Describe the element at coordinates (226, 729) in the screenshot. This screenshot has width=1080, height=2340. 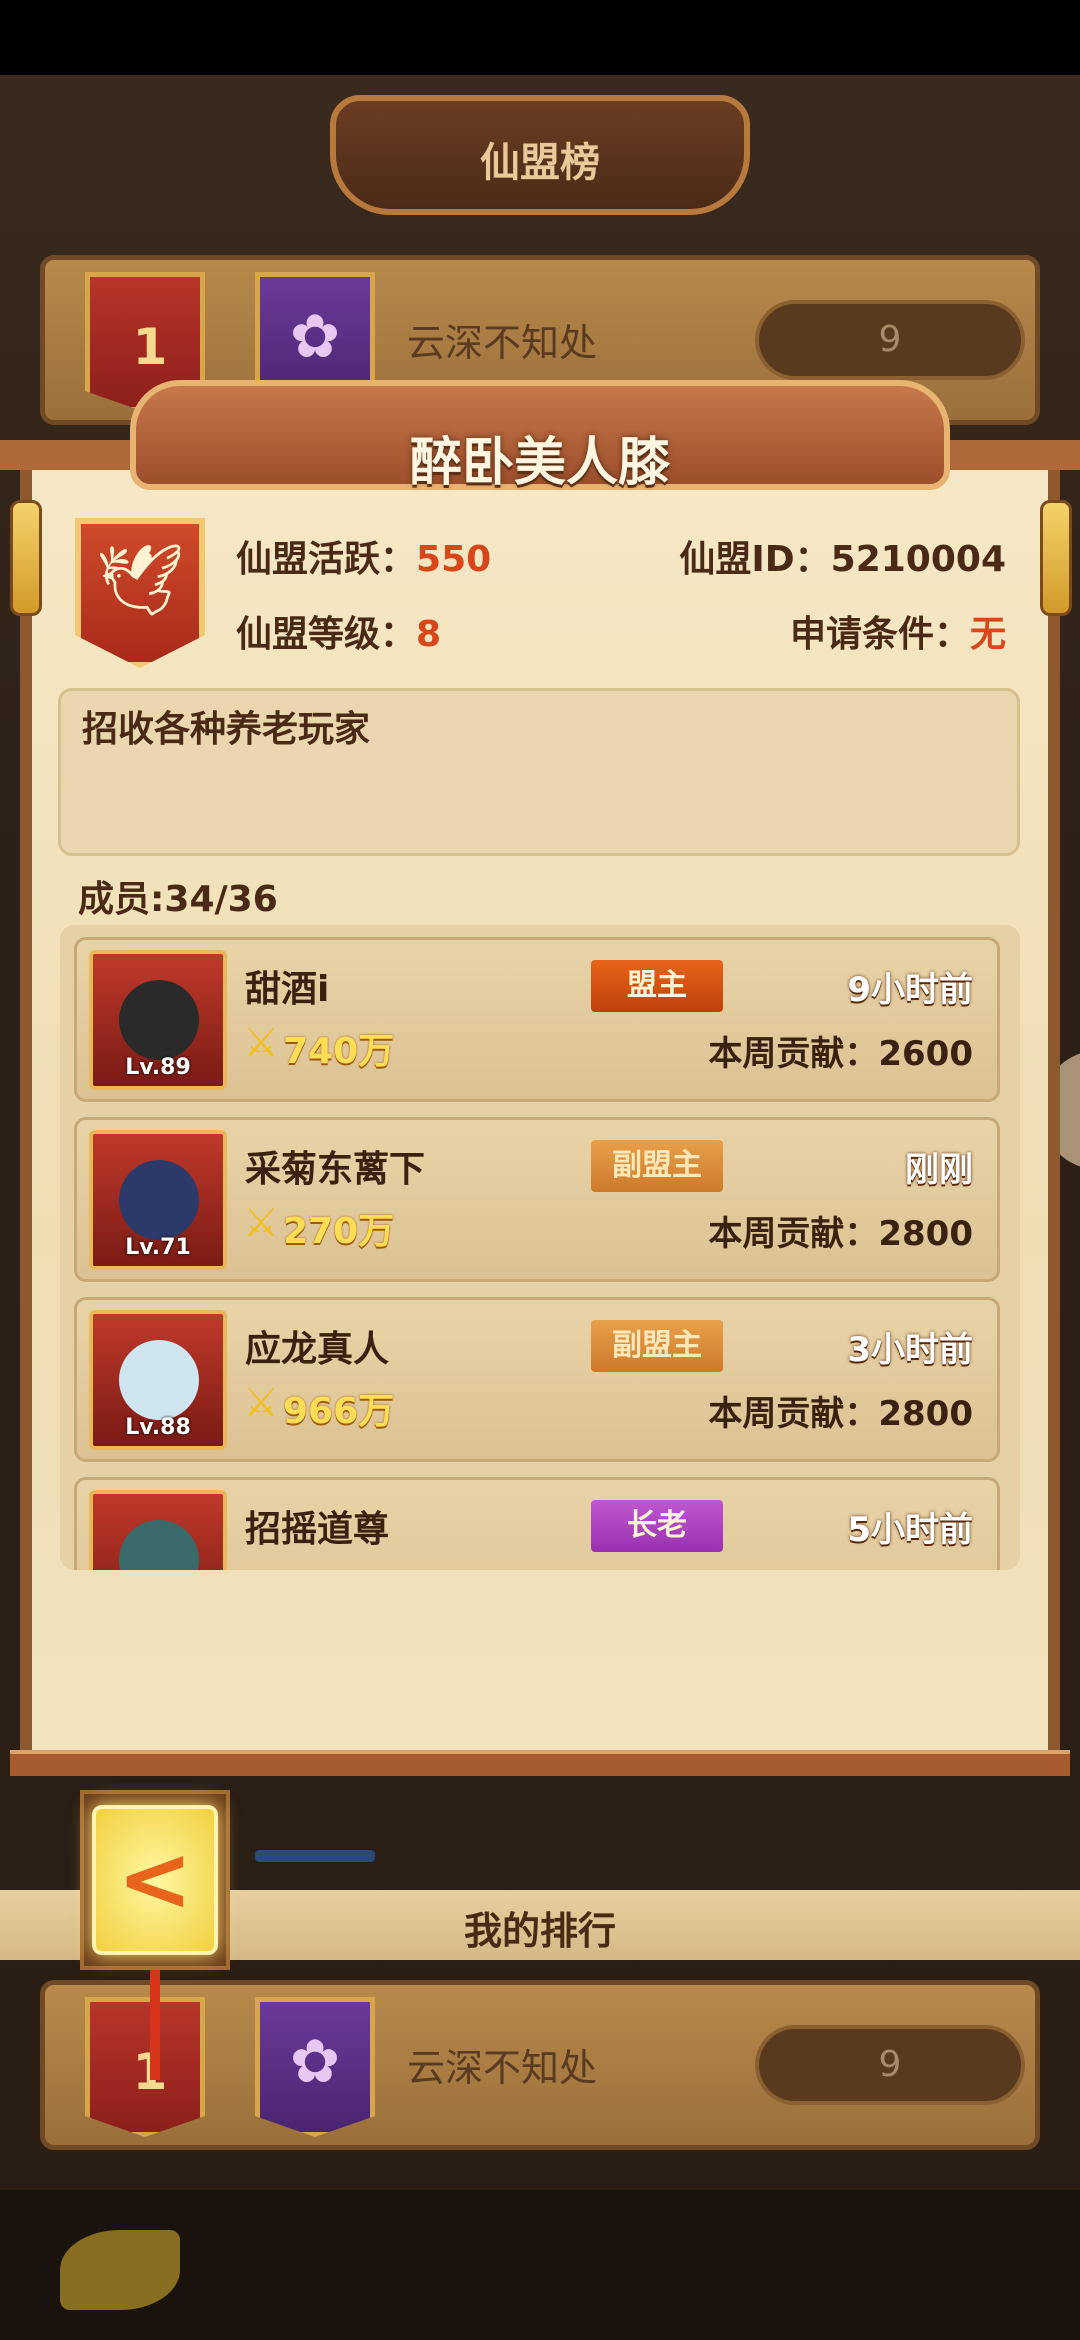
I see `guild-description: 招收各种养老玩家` at that location.